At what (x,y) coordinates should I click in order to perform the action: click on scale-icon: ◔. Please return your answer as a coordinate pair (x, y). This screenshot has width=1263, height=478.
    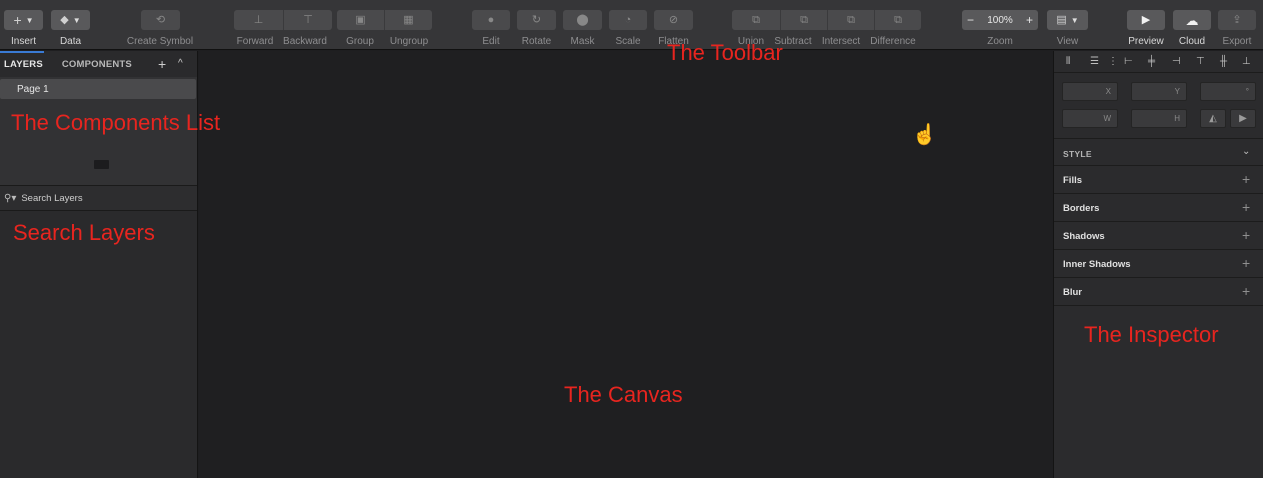
    Looking at the image, I should click on (628, 19).